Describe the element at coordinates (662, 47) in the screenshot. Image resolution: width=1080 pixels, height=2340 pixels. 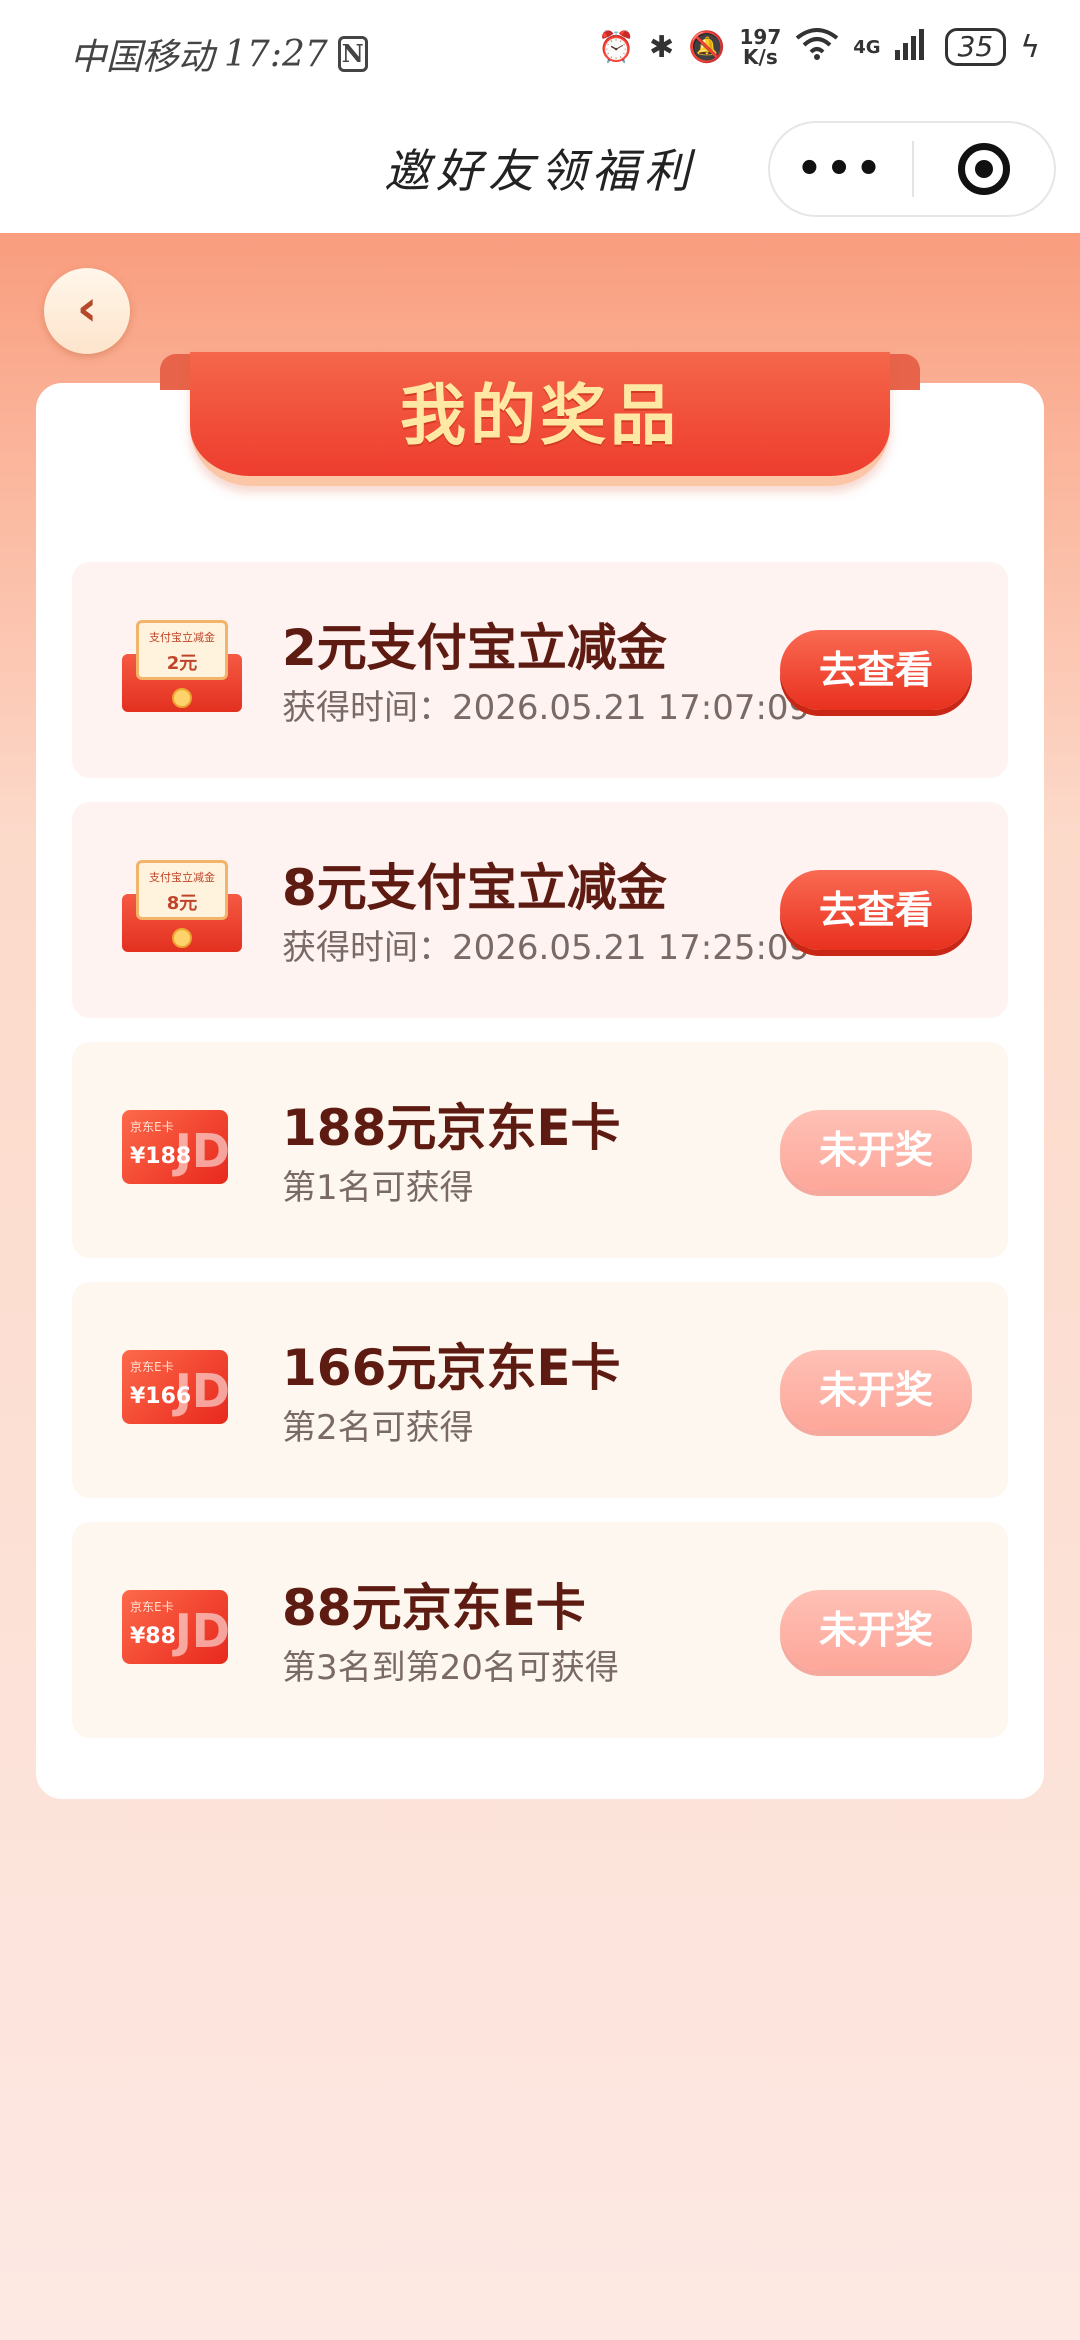
I see `bluetooth-icon: ✱` at that location.